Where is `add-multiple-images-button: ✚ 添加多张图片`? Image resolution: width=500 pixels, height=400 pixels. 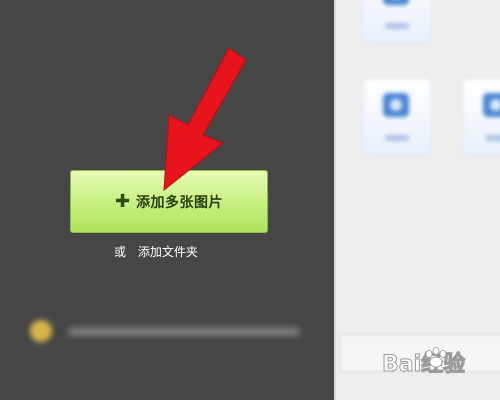 add-multiple-images-button: ✚ 添加多张图片 is located at coordinates (169, 201).